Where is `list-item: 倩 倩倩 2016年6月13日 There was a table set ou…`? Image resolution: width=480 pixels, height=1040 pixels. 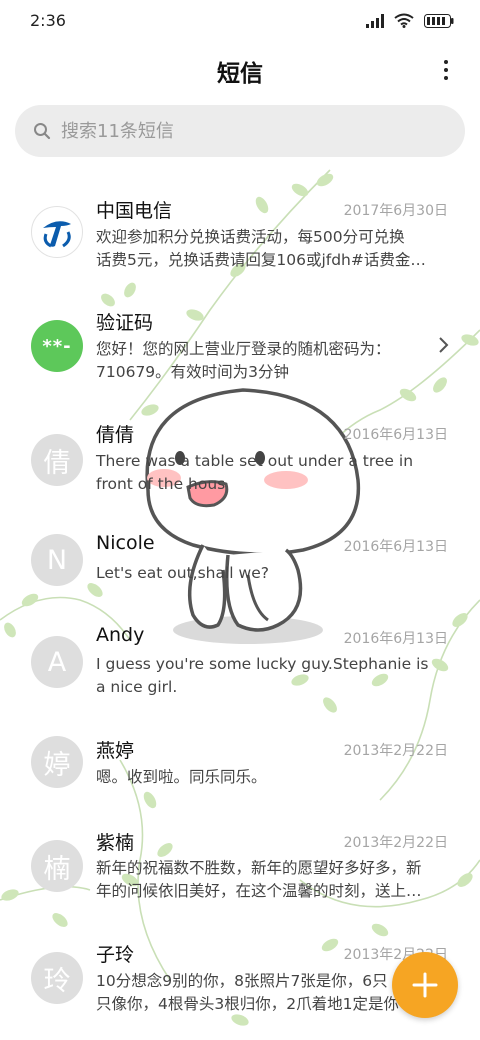
list-item: 倩 倩倩 2016年6月13日 There was a table set ou… is located at coordinates (240, 454).